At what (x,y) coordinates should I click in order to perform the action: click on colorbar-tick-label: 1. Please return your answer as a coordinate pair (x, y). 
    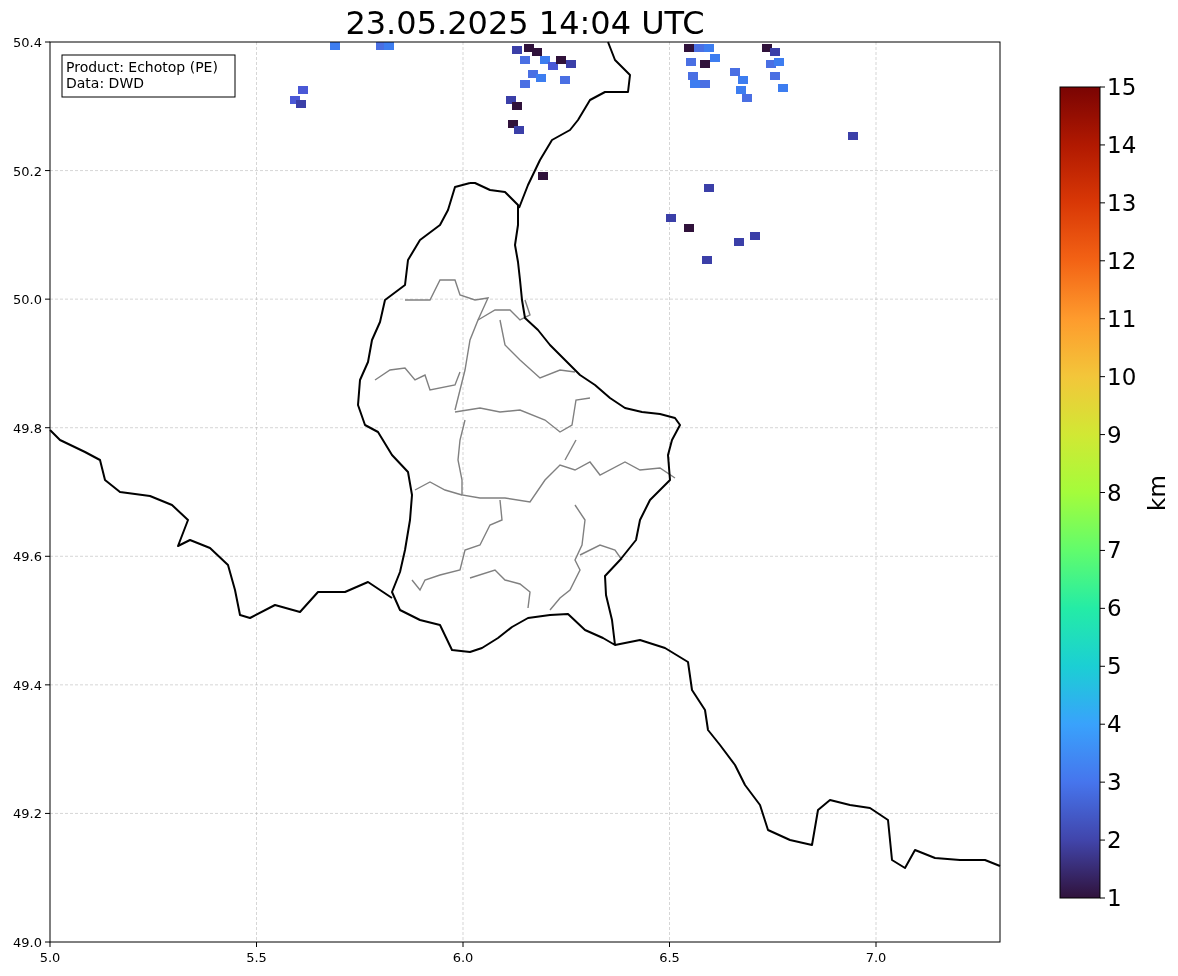
    Looking at the image, I should click on (1114, 898).